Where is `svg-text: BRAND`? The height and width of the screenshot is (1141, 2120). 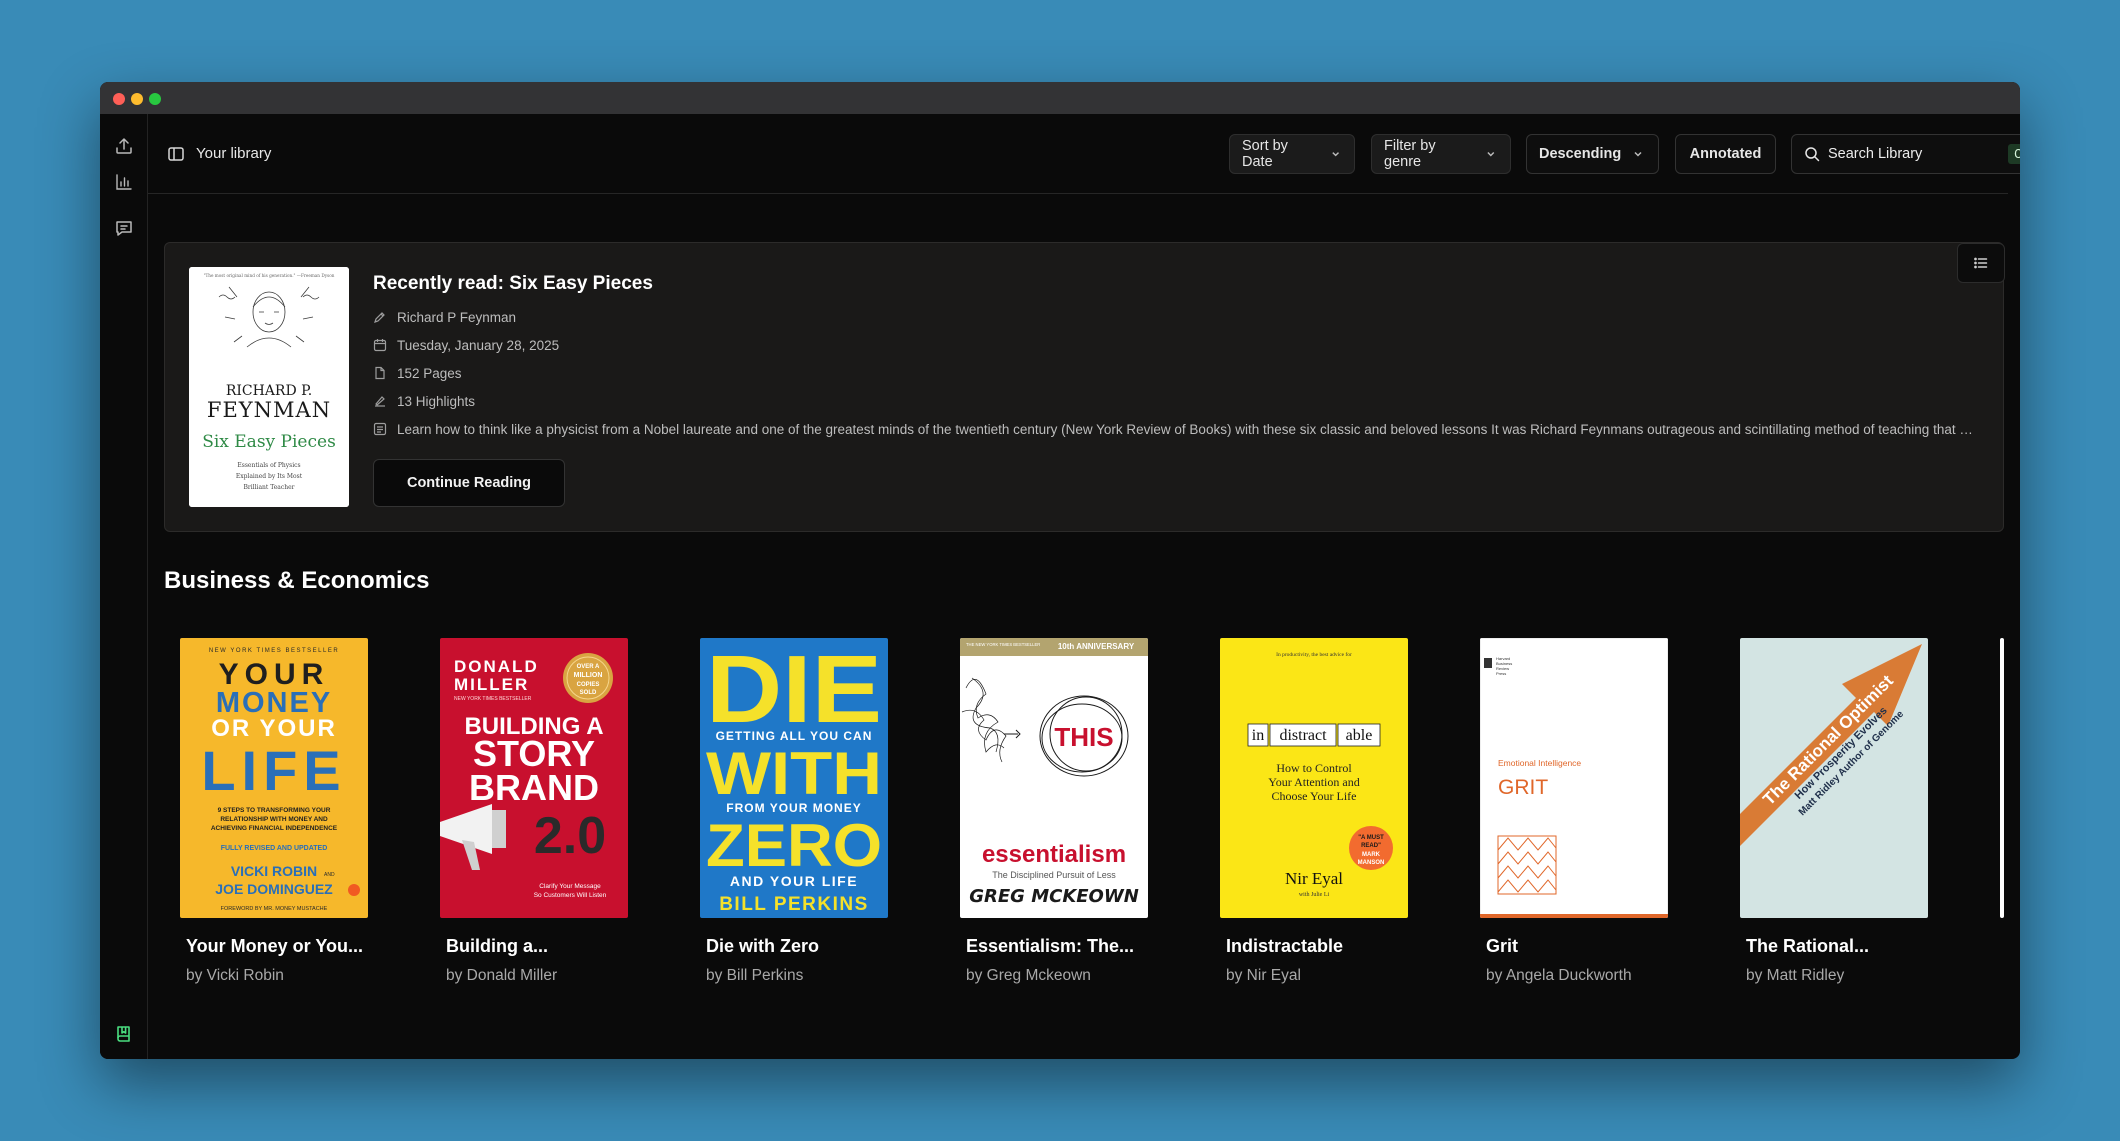 svg-text: BRAND is located at coordinates (534, 787).